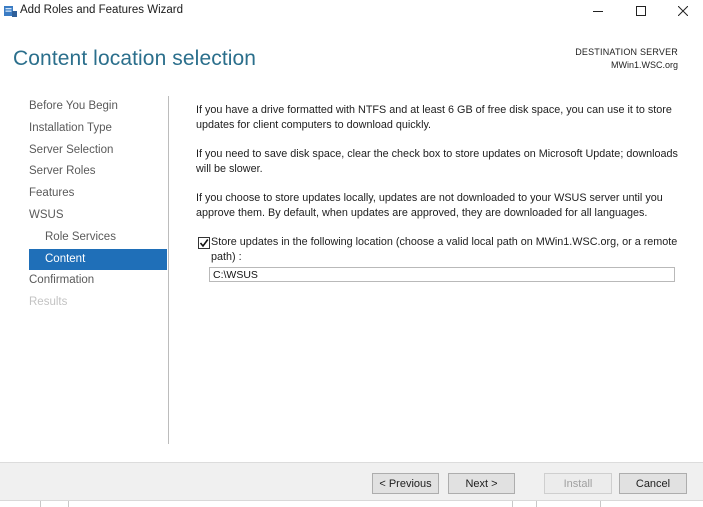 The height and width of the screenshot is (507, 703). I want to click on destination-server-name: MWin1.WSC.org, so click(644, 65).